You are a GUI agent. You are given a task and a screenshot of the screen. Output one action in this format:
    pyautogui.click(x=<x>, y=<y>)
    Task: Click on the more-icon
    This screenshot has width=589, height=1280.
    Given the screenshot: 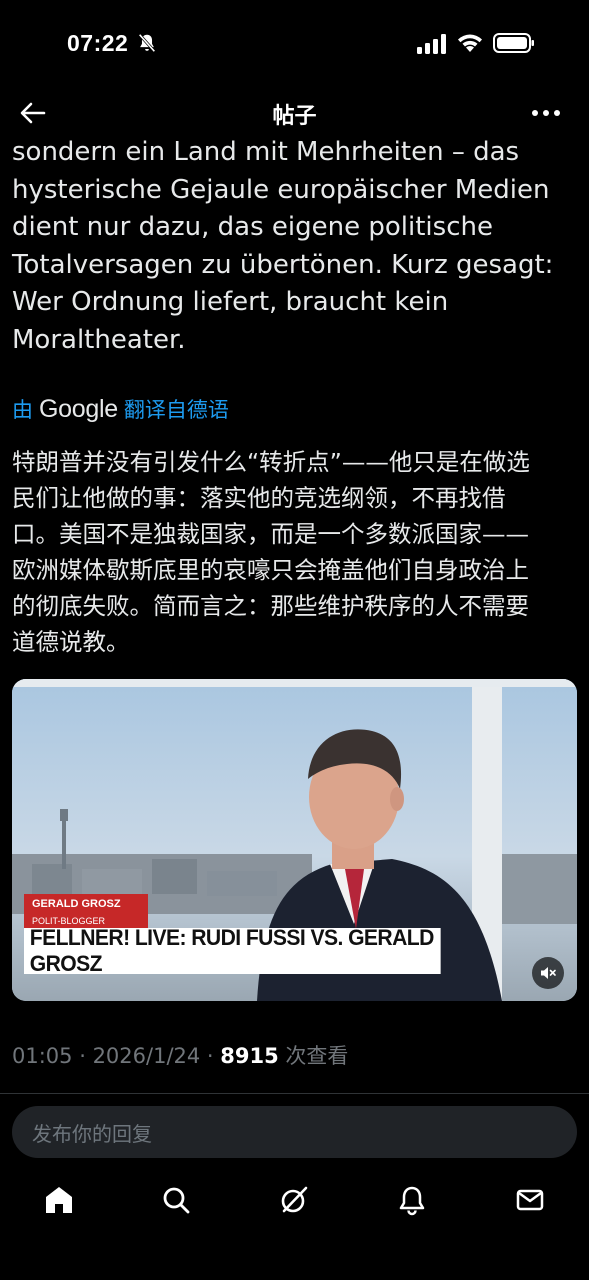 What is the action you would take?
    pyautogui.click(x=546, y=113)
    